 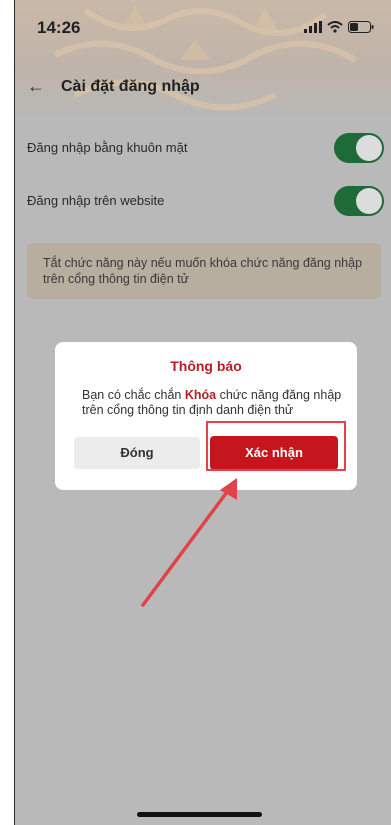 What do you see at coordinates (189, 542) in the screenshot?
I see `annotation-arrow-icon` at bounding box center [189, 542].